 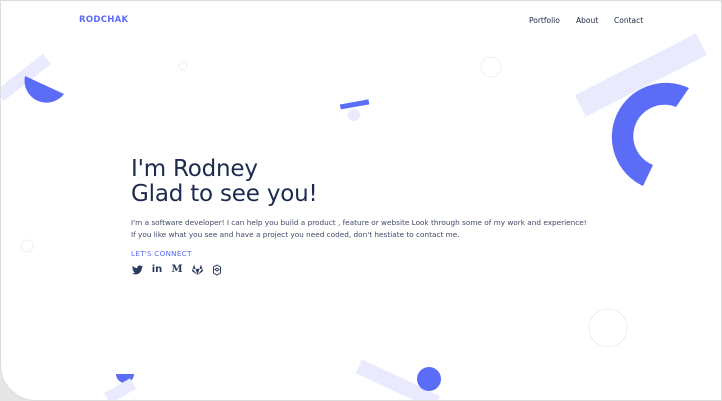 I want to click on codepen-icon, so click(x=217, y=270).